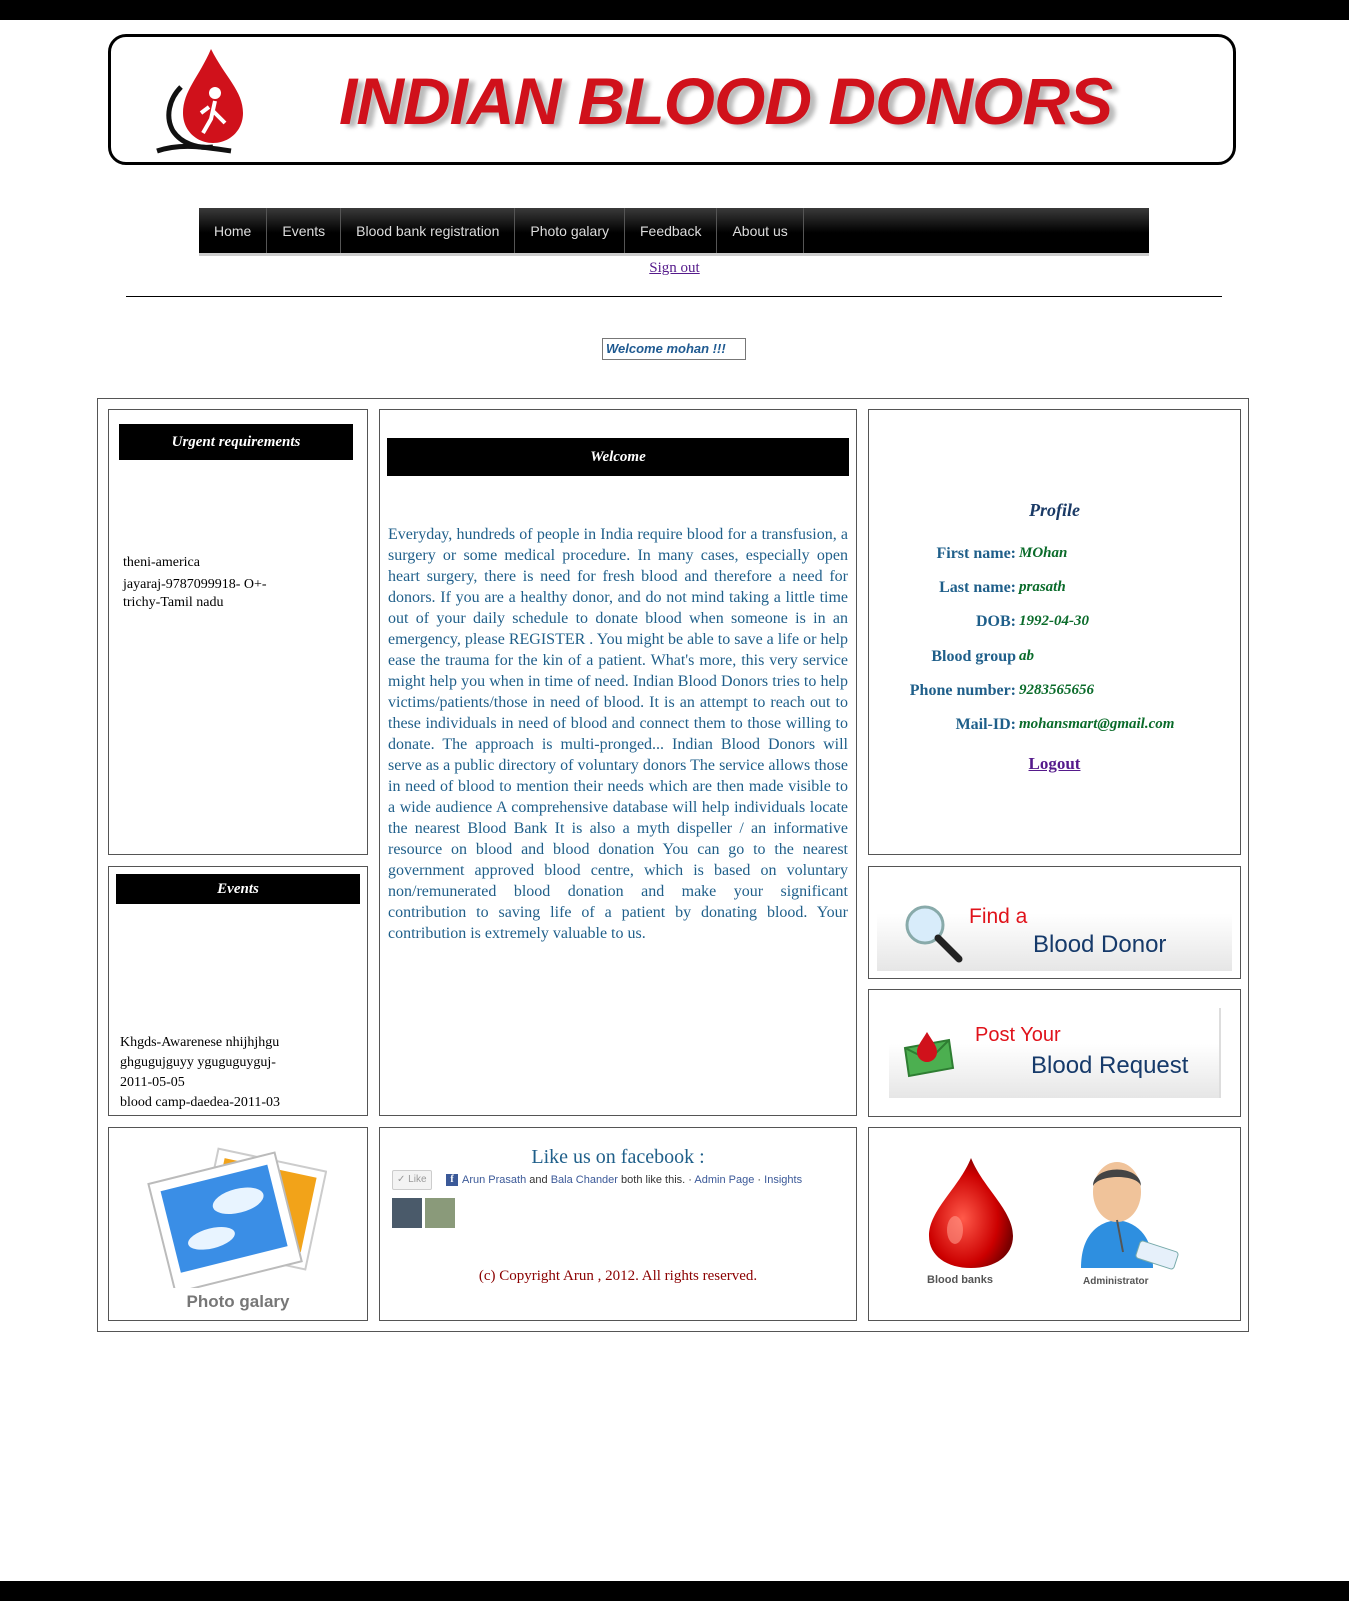  Describe the element at coordinates (977, 587) in the screenshot. I see `last-name-label: Last name:` at that location.